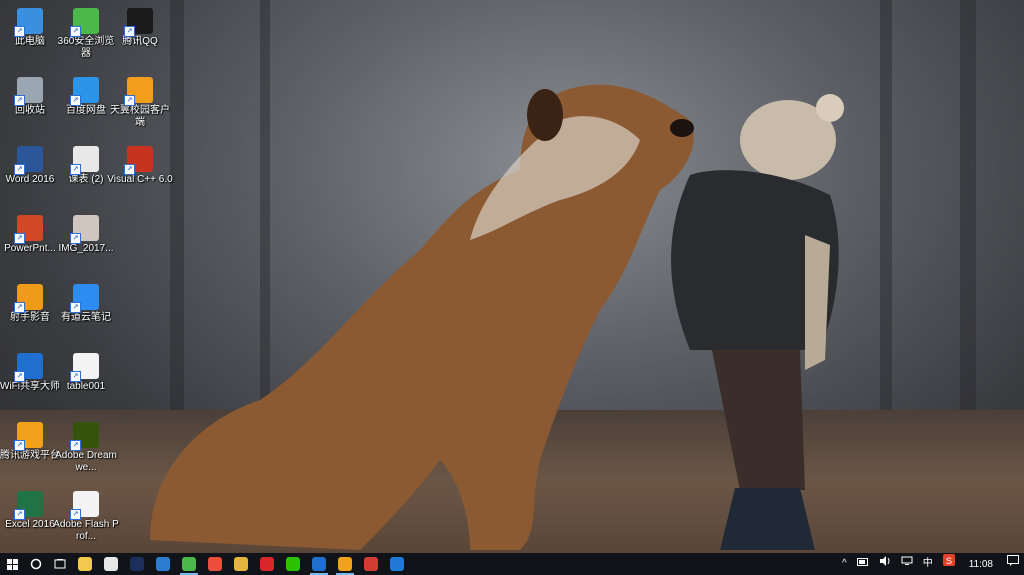 This screenshot has width=1024, height=575. Describe the element at coordinates (817, 302) in the screenshot. I see `child-scarf` at that location.